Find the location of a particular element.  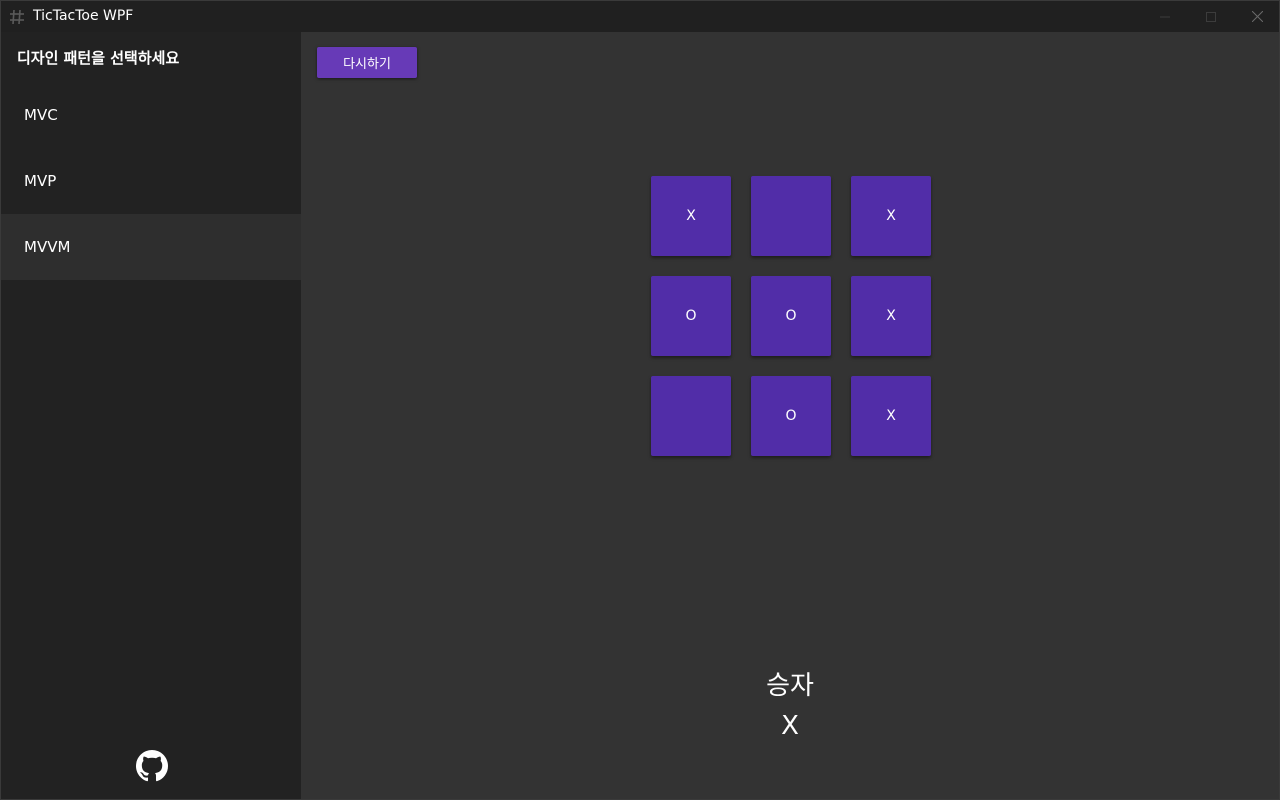

restart-button: 다시하기 is located at coordinates (367, 62).